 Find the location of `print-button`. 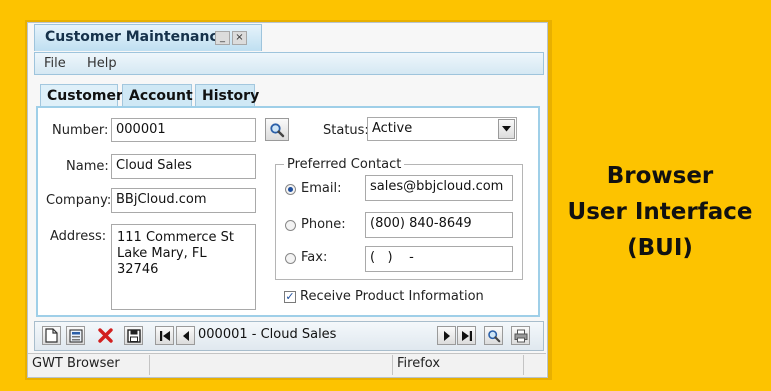

print-button is located at coordinates (520, 335).